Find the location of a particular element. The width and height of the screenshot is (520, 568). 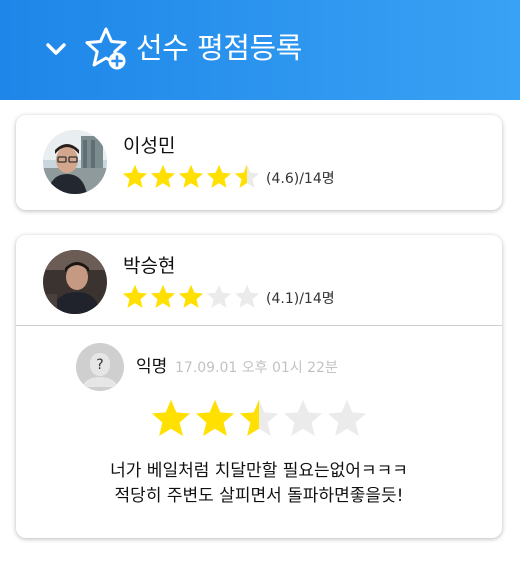

anonymous-user-icon: ? is located at coordinates (100, 367).